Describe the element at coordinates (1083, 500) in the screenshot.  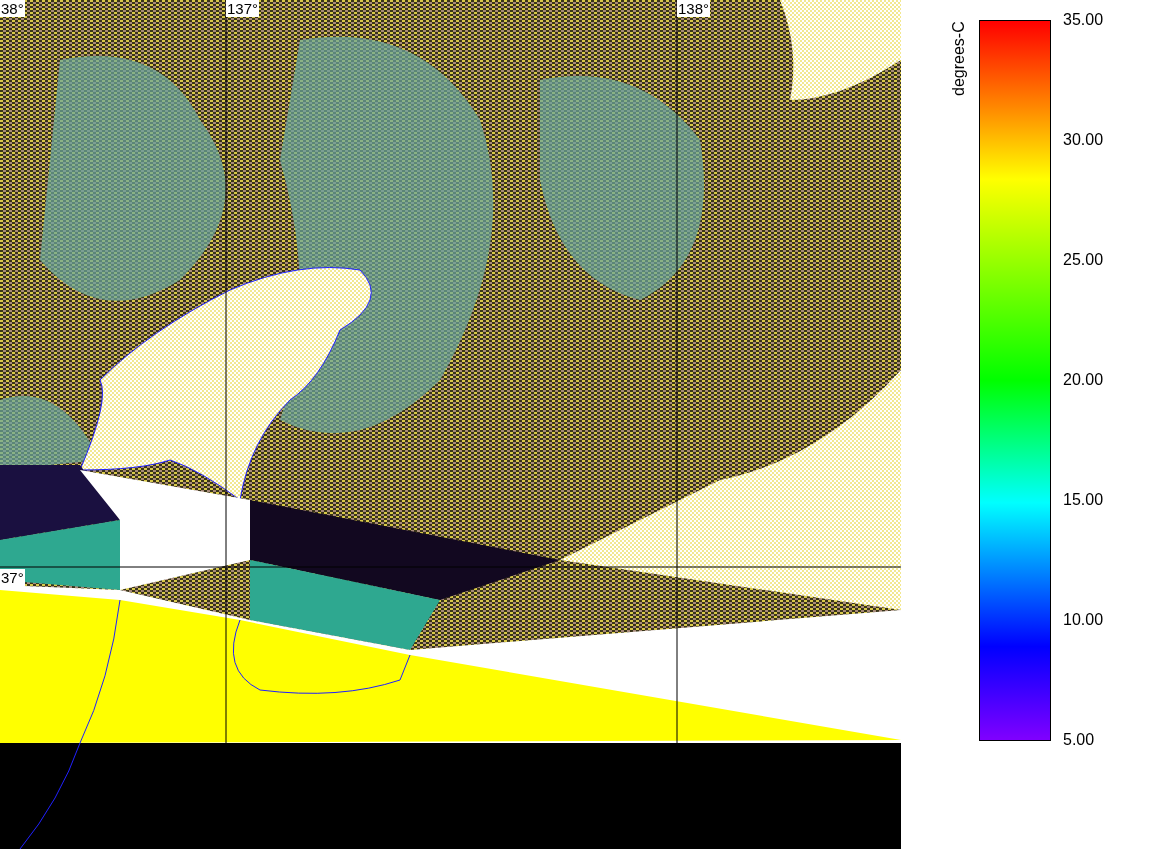
I see `scale-tick-label: 15.00` at that location.